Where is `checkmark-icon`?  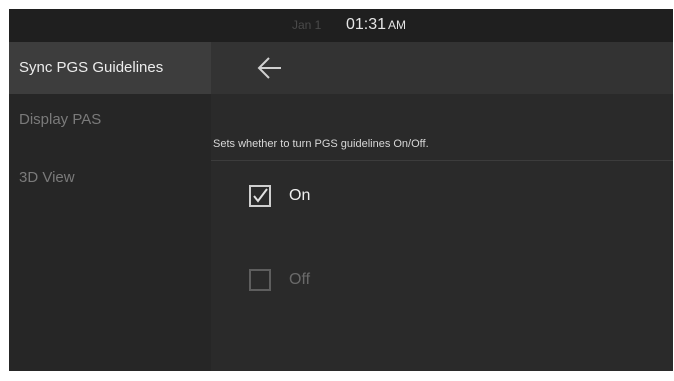
checkmark-icon is located at coordinates (260, 195).